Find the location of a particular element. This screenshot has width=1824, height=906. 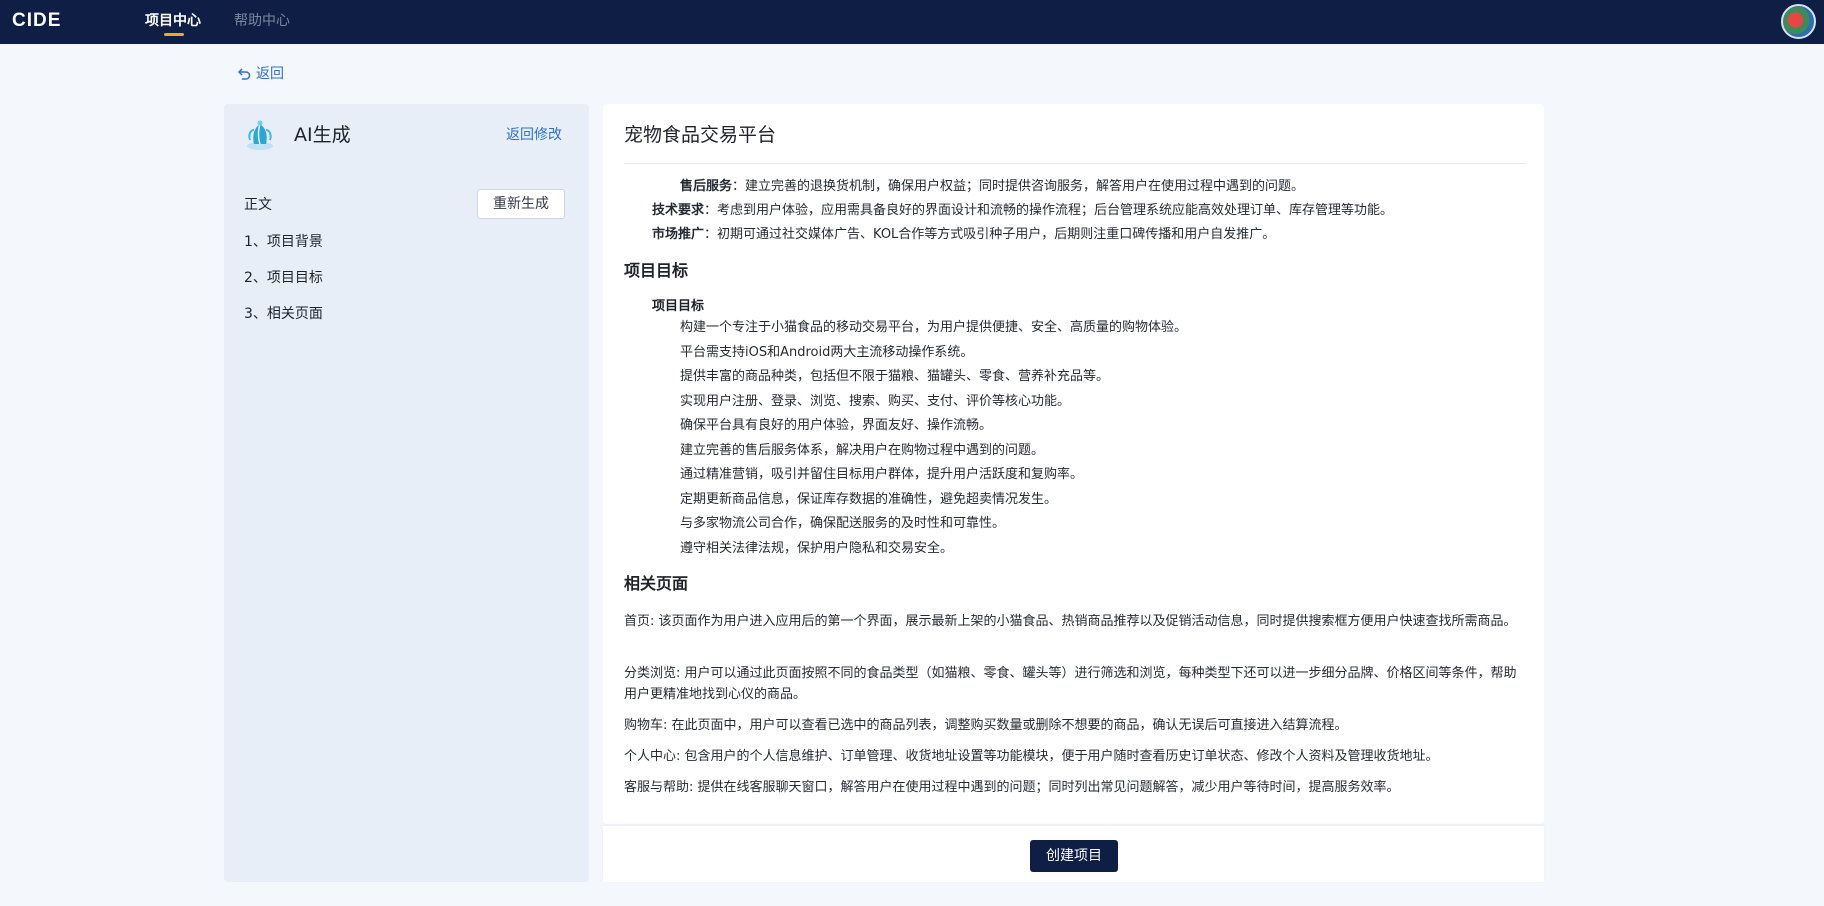

goal-item: 与多家物流公司合作，确保配送服务的及时性和可靠性。 is located at coordinates (843, 523).